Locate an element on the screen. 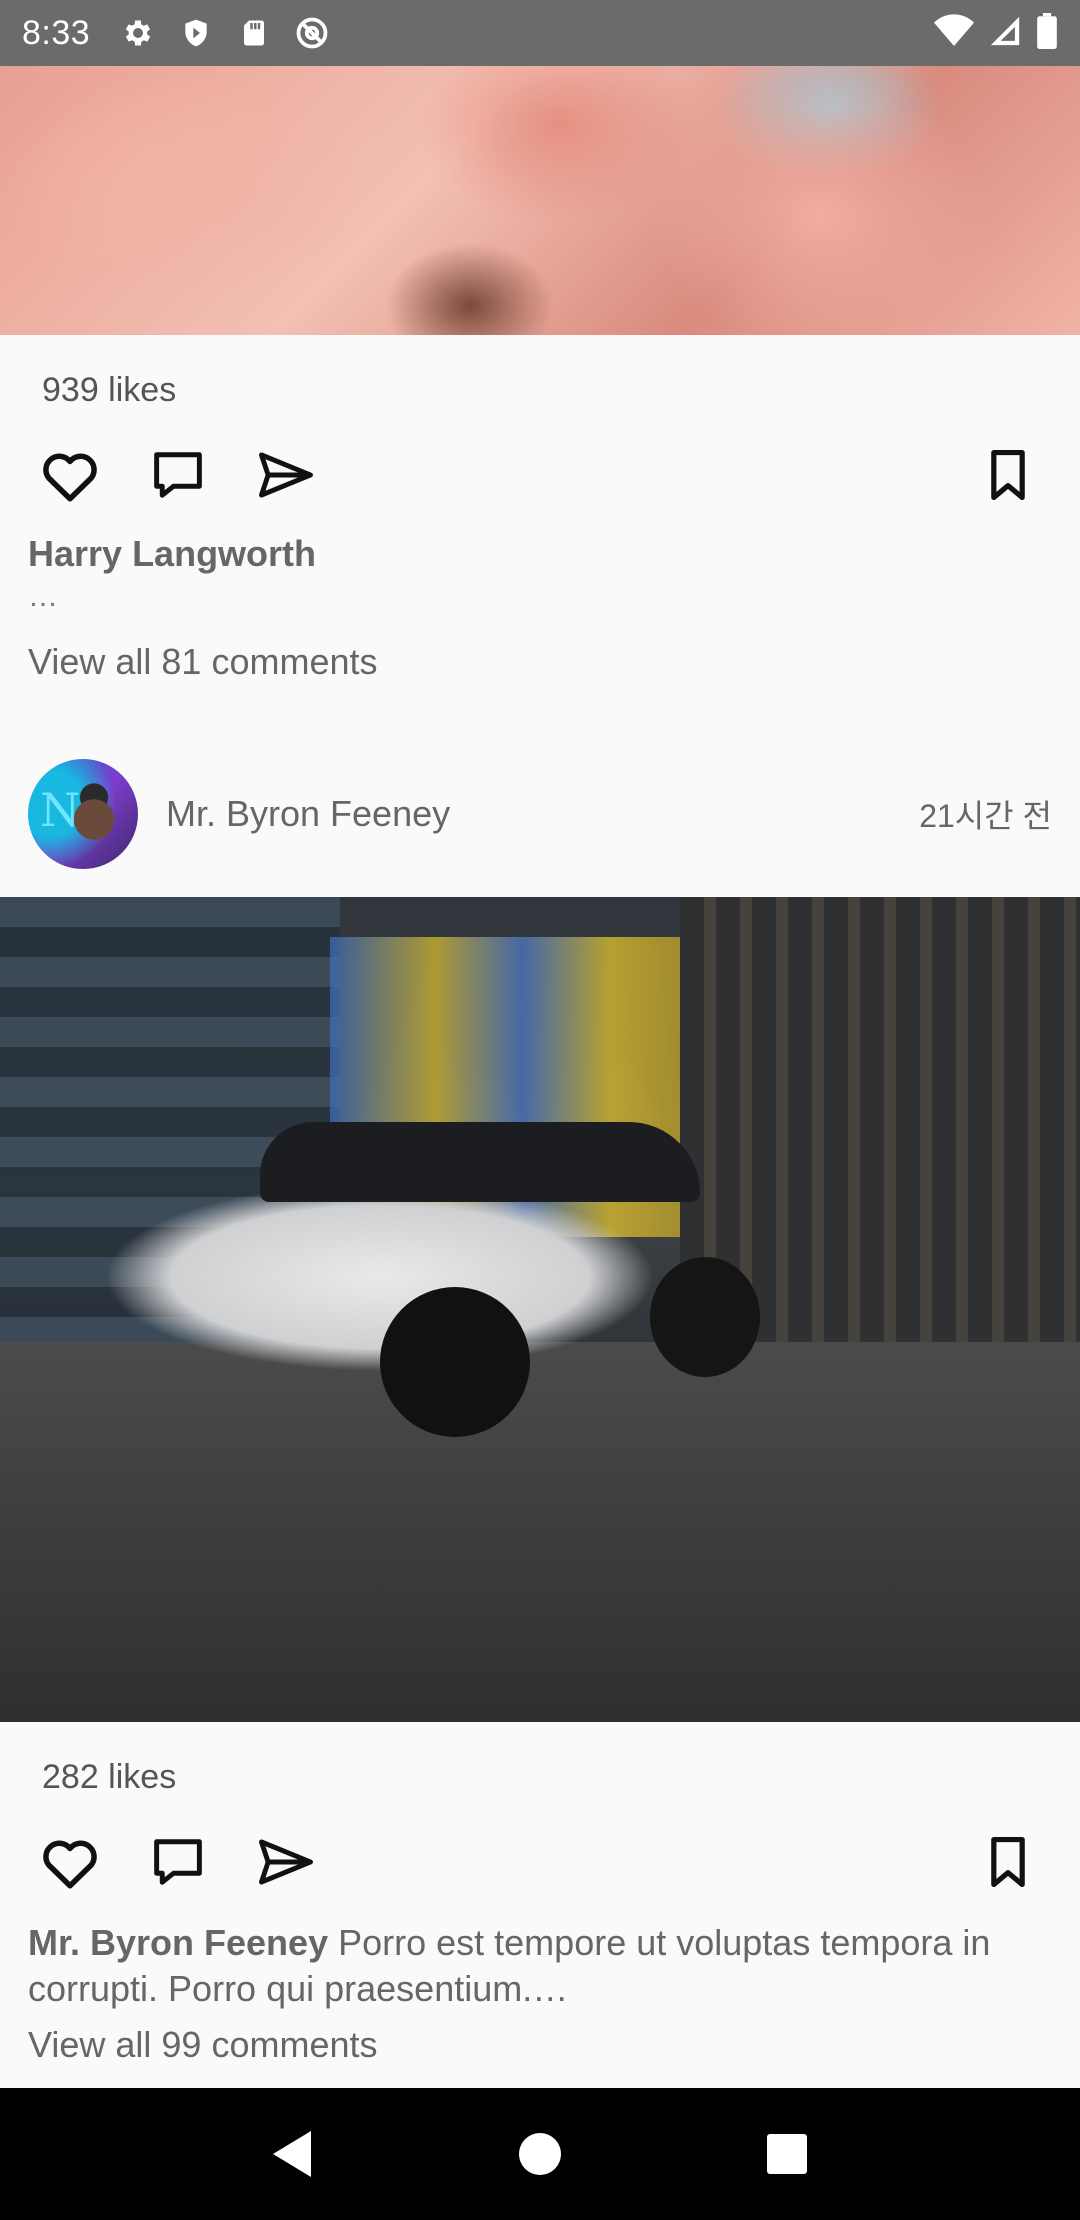 Image resolution: width=1080 pixels, height=2220 pixels. gear-icon is located at coordinates (138, 33).